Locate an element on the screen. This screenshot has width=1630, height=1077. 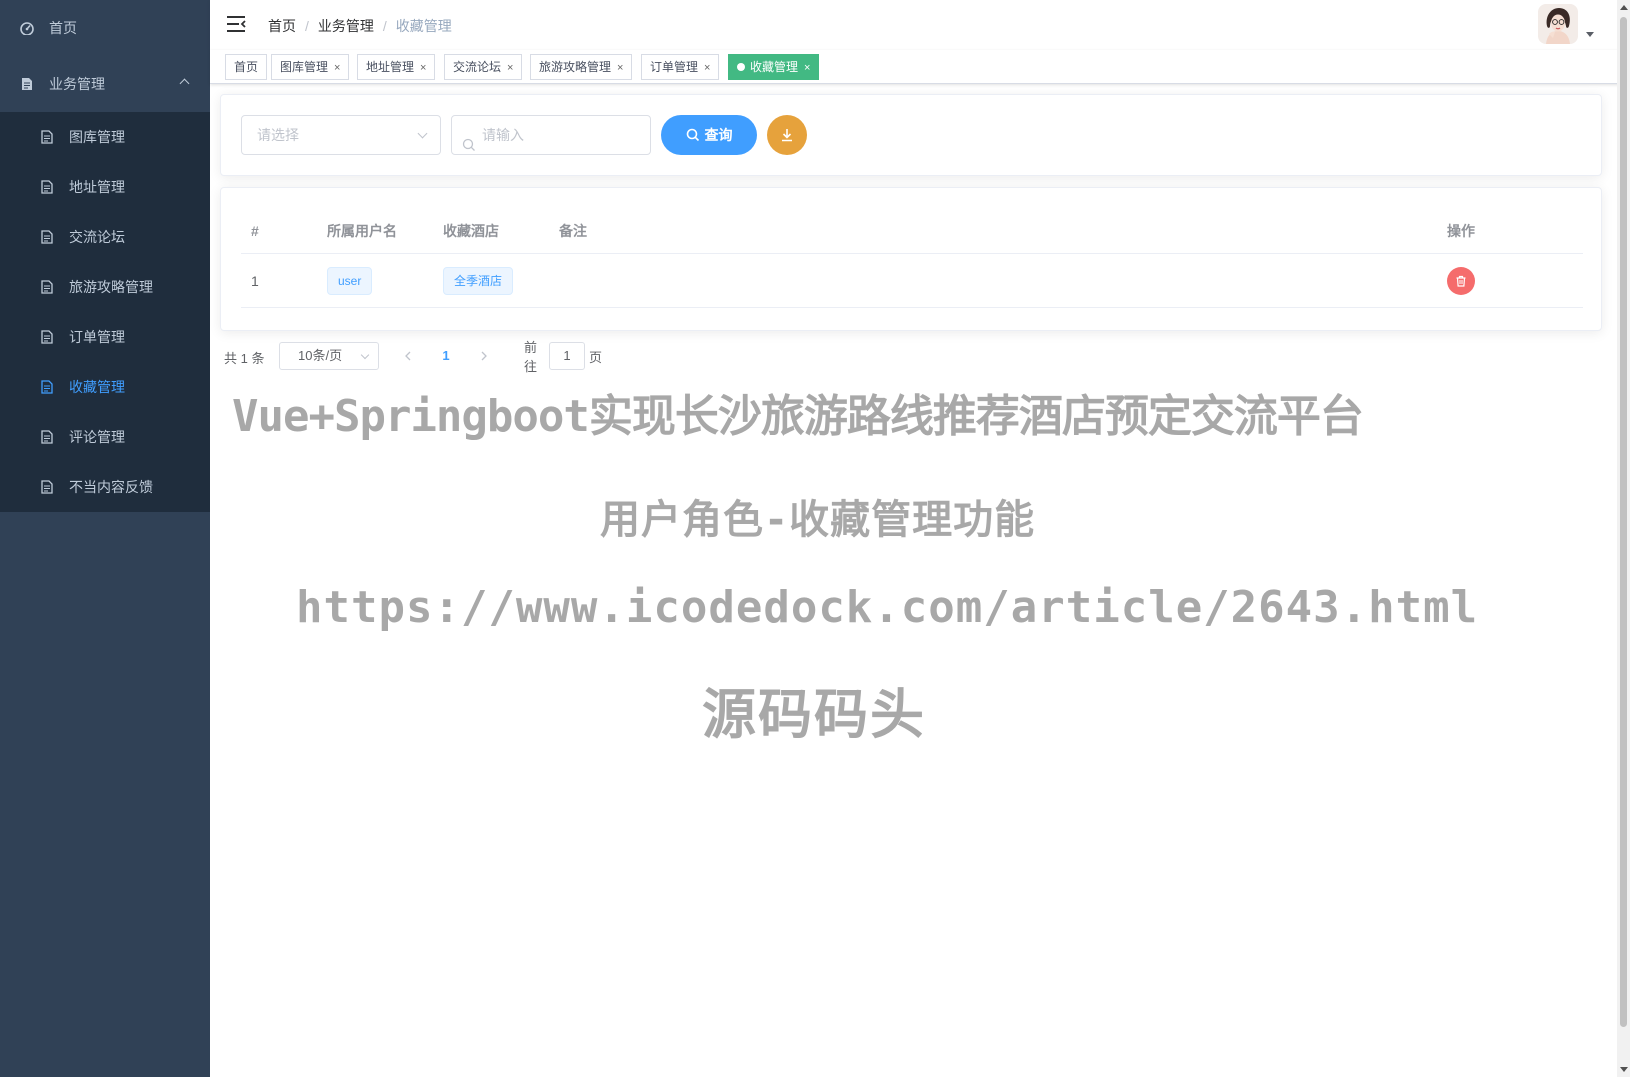
menu-toggle-icon is located at coordinates (236, 24).